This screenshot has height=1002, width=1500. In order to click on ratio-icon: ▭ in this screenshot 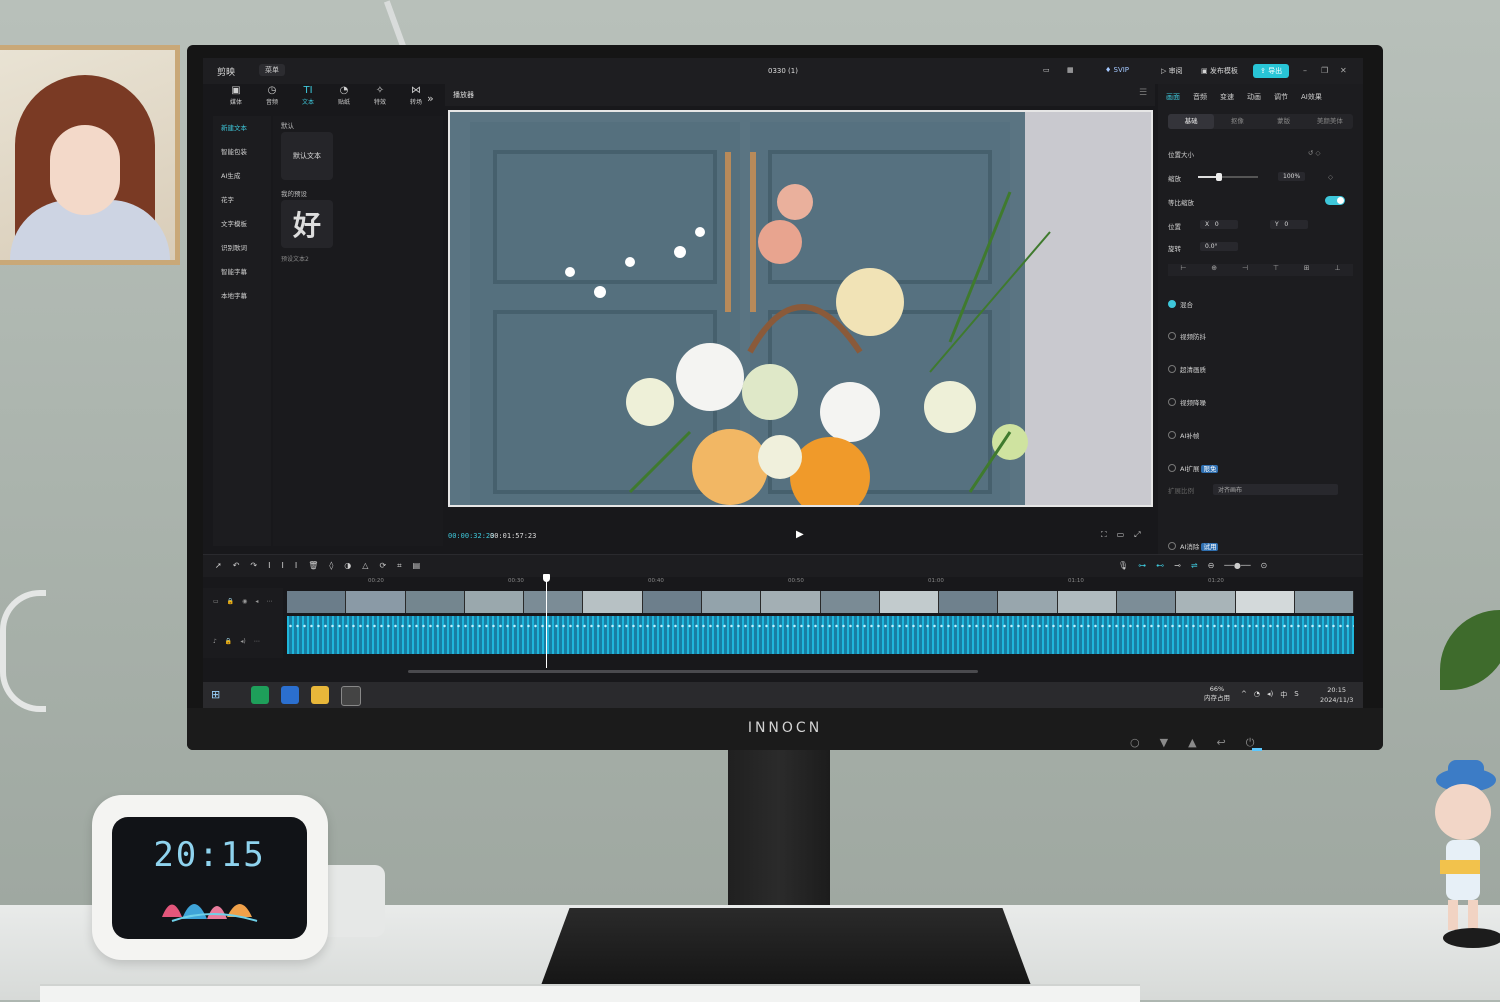, I will do `click(1121, 535)`.